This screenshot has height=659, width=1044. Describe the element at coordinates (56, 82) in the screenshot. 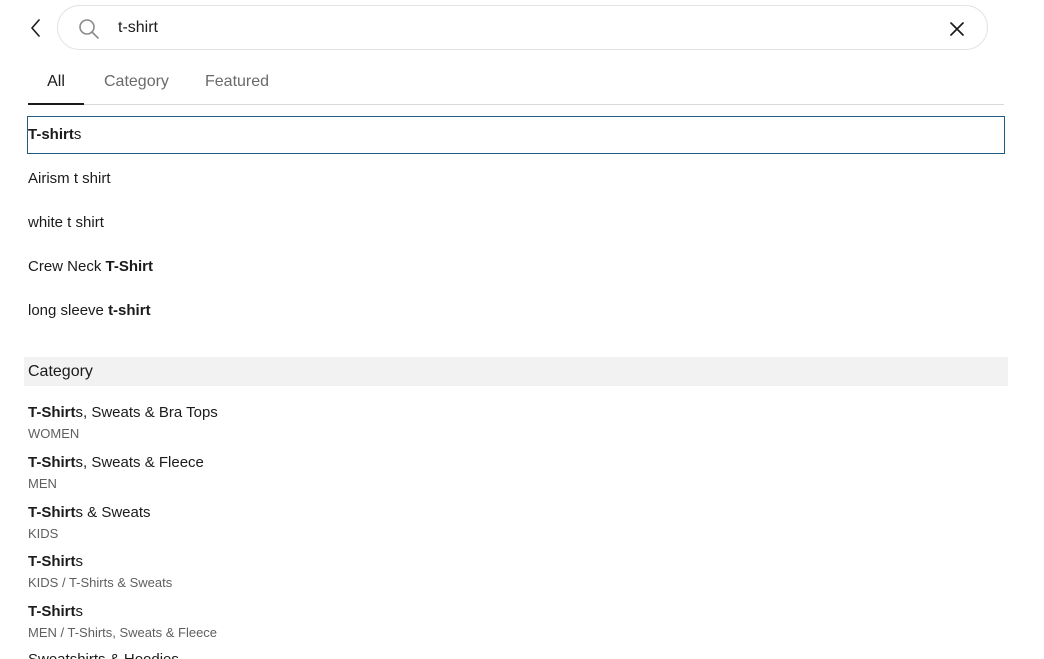

I see `tab-all: All` at that location.